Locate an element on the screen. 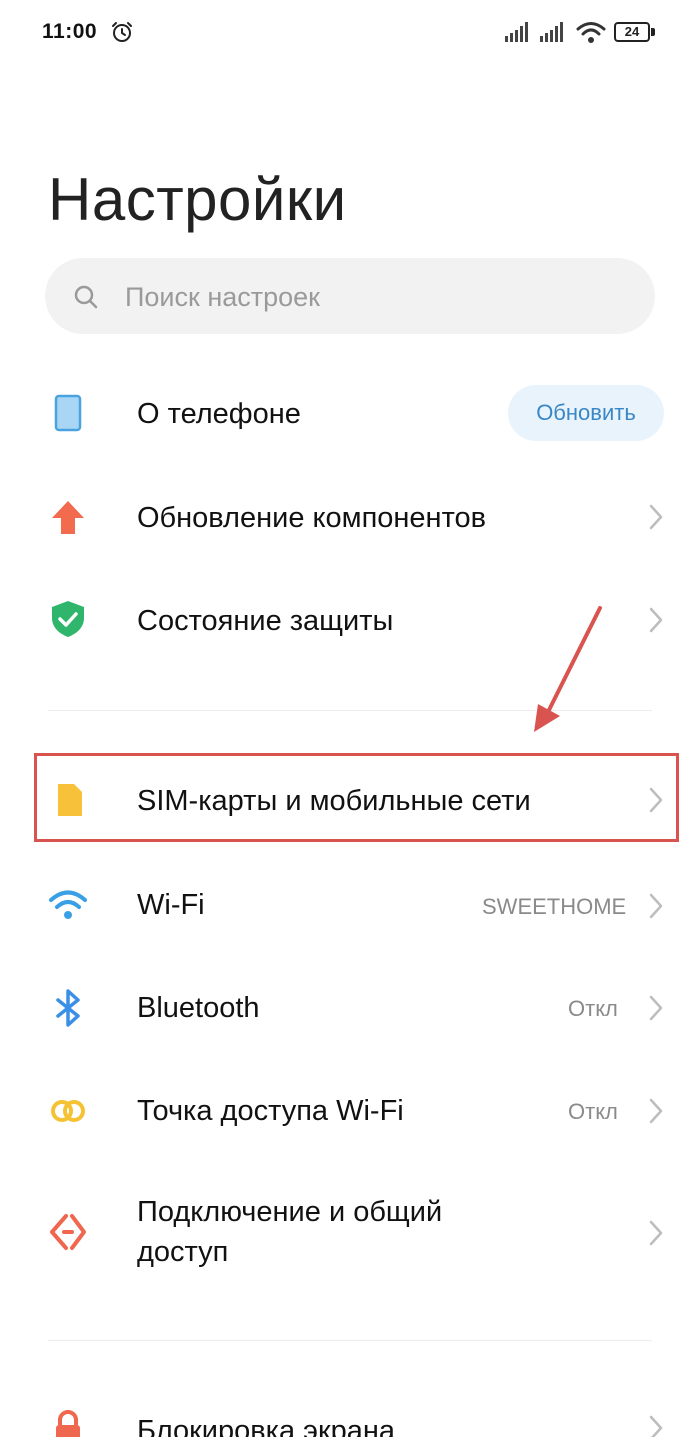  settings-item-lock-screen: Блокировка экрана is located at coordinates (350, 1416).